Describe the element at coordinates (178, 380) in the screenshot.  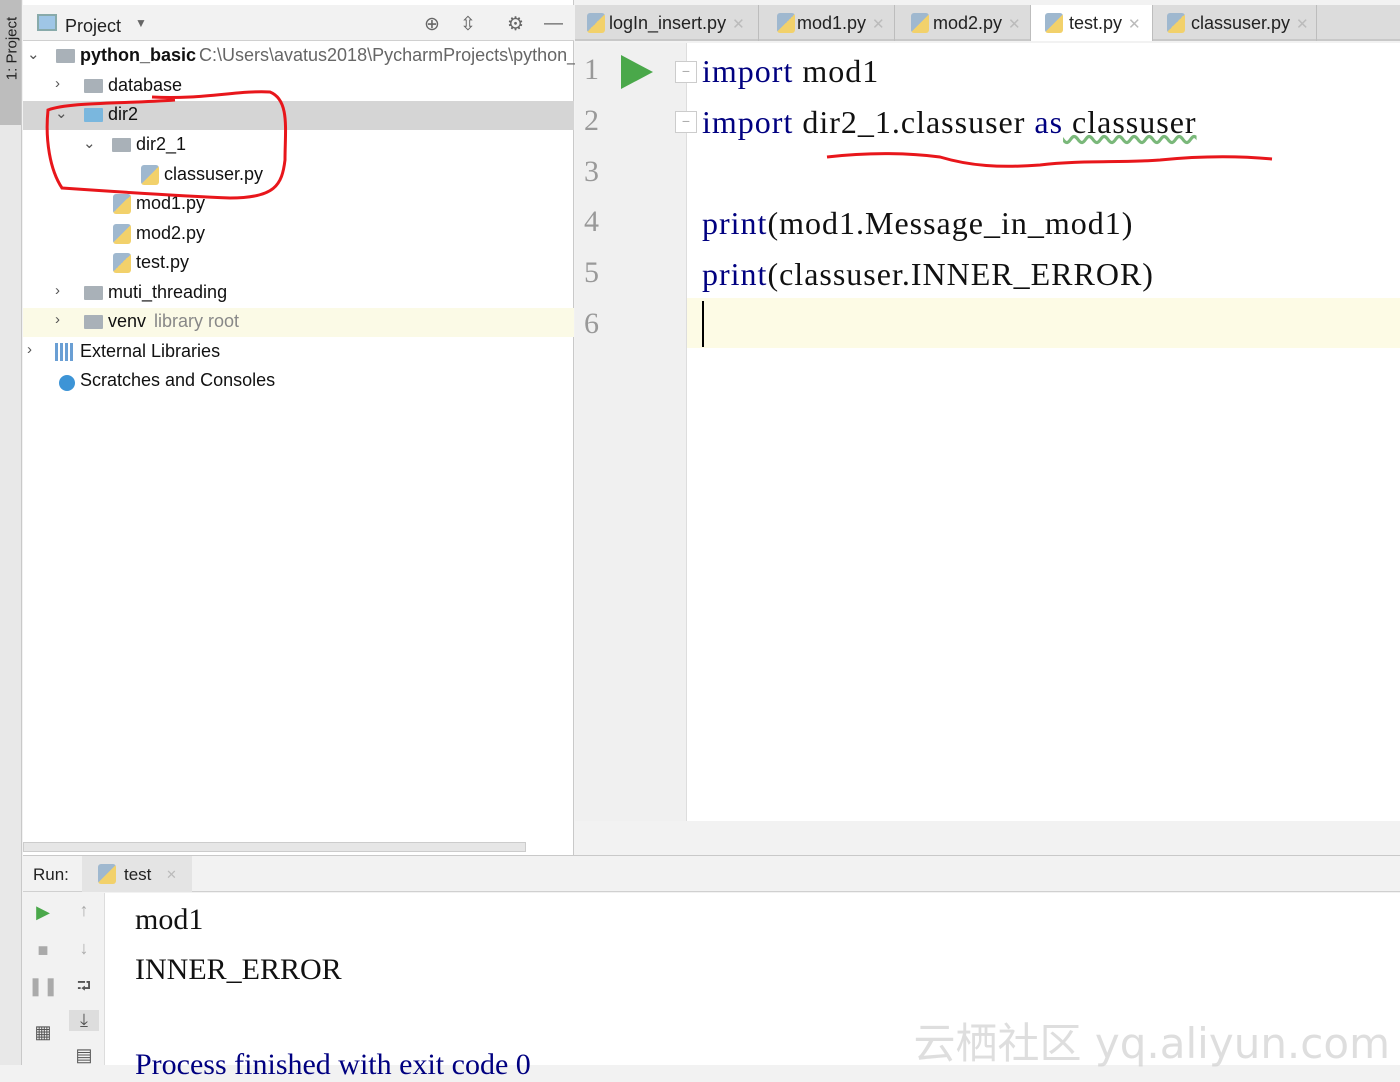
I see `tree-item-label: Scratches and Consoles` at that location.